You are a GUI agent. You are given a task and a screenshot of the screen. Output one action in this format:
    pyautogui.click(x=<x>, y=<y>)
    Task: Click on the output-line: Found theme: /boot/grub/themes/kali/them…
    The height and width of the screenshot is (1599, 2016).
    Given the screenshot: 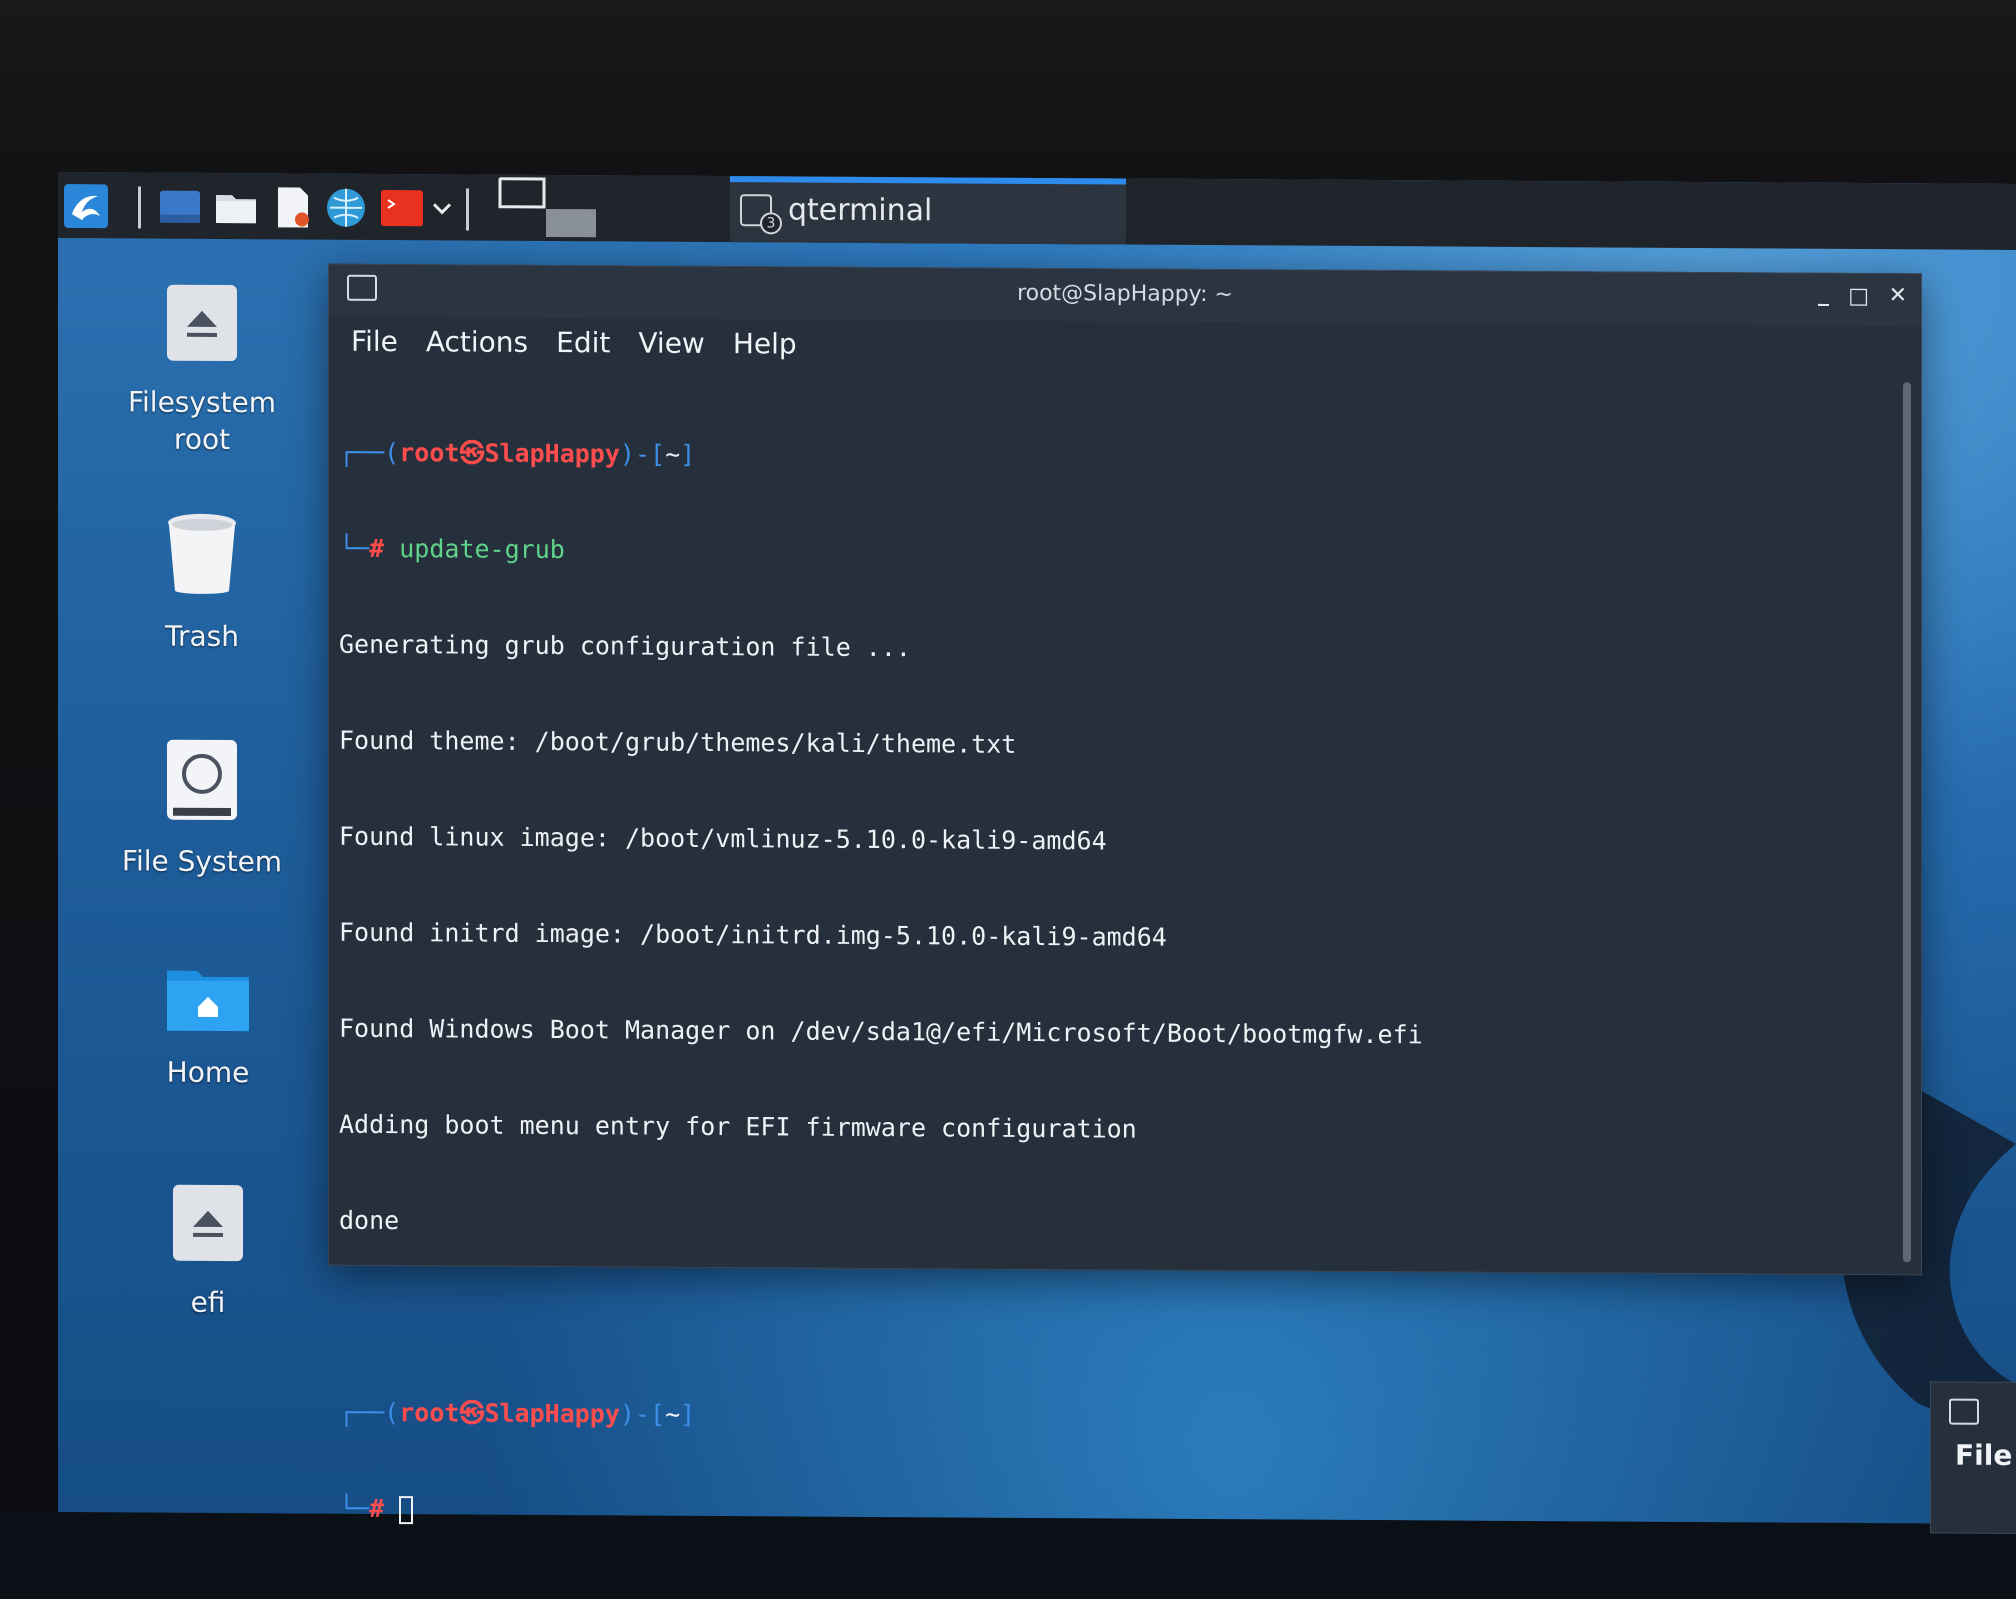 What is the action you would take?
    pyautogui.click(x=678, y=742)
    